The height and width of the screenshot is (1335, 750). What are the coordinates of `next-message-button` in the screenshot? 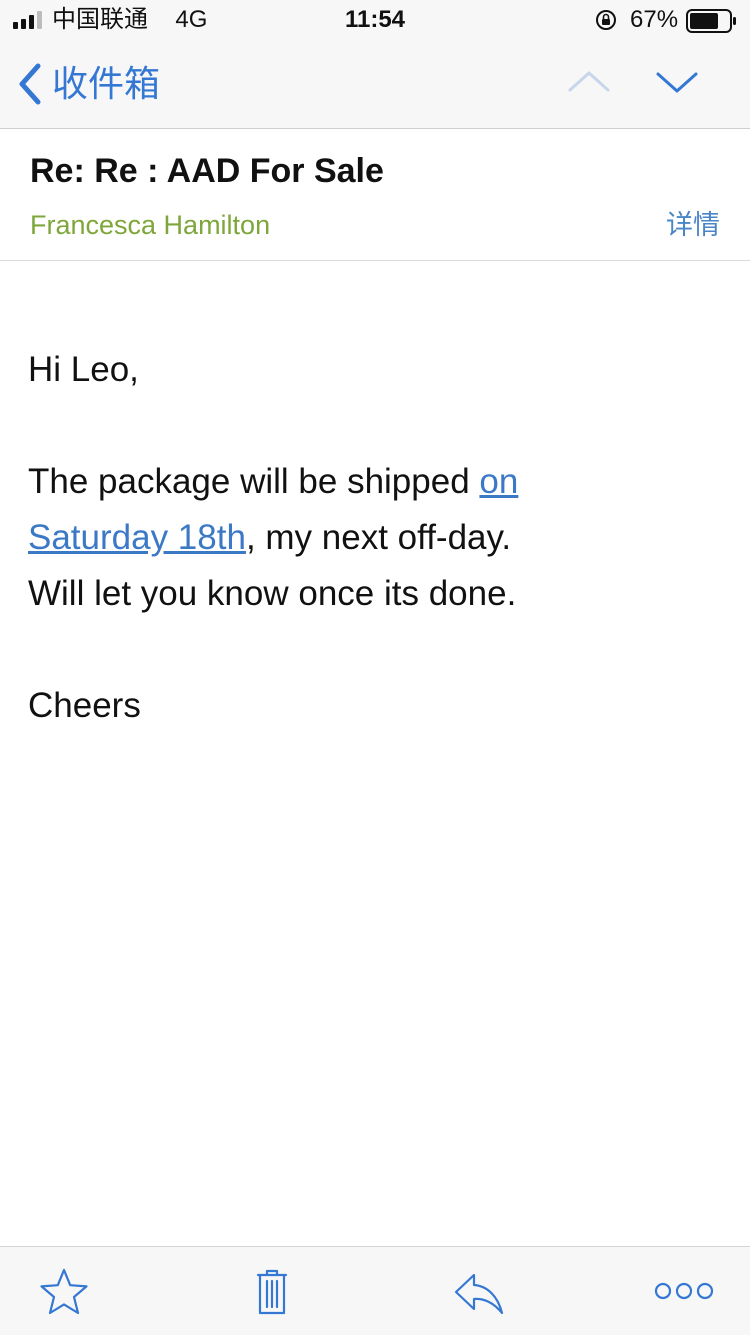 It's located at (677, 82).